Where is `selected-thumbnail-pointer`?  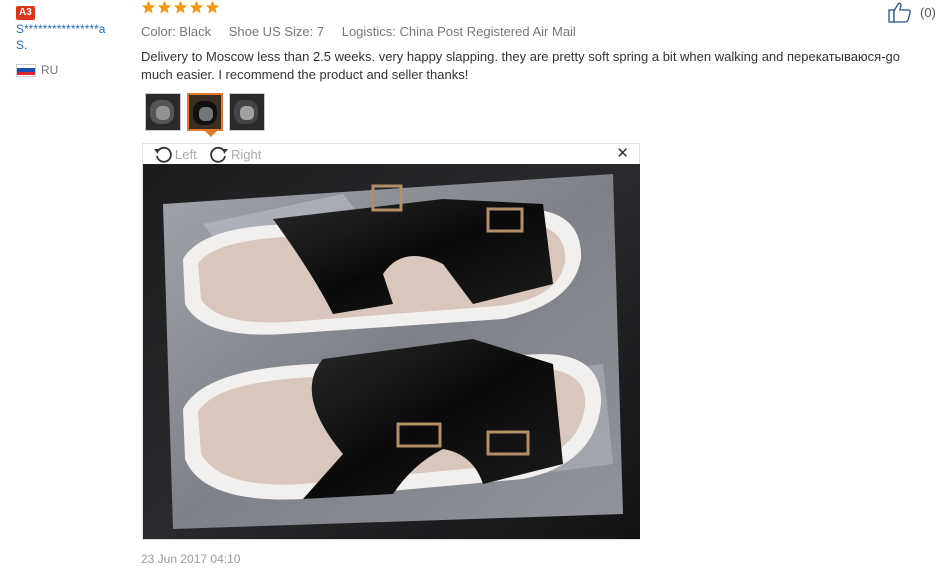
selected-thumbnail-pointer is located at coordinates (211, 134).